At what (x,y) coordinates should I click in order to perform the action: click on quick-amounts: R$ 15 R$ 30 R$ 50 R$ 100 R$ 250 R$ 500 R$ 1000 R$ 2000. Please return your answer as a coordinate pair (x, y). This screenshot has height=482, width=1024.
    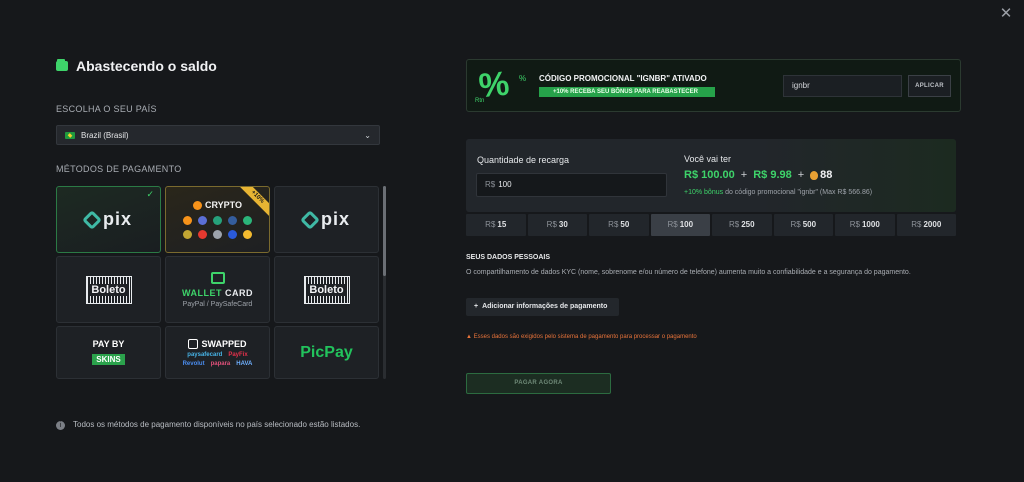
    Looking at the image, I should click on (711, 225).